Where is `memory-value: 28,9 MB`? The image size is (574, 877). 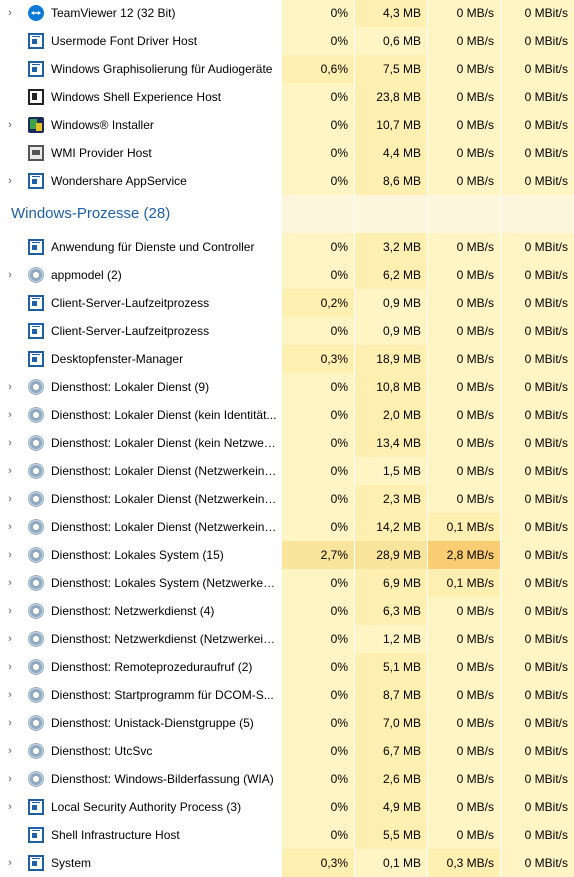 memory-value: 28,9 MB is located at coordinates (391, 555).